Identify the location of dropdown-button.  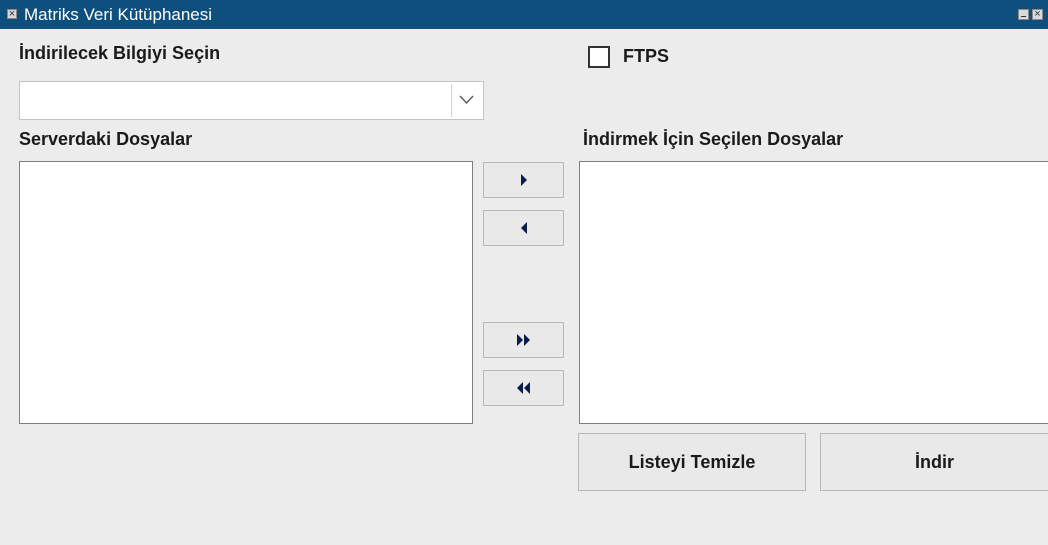
(466, 100).